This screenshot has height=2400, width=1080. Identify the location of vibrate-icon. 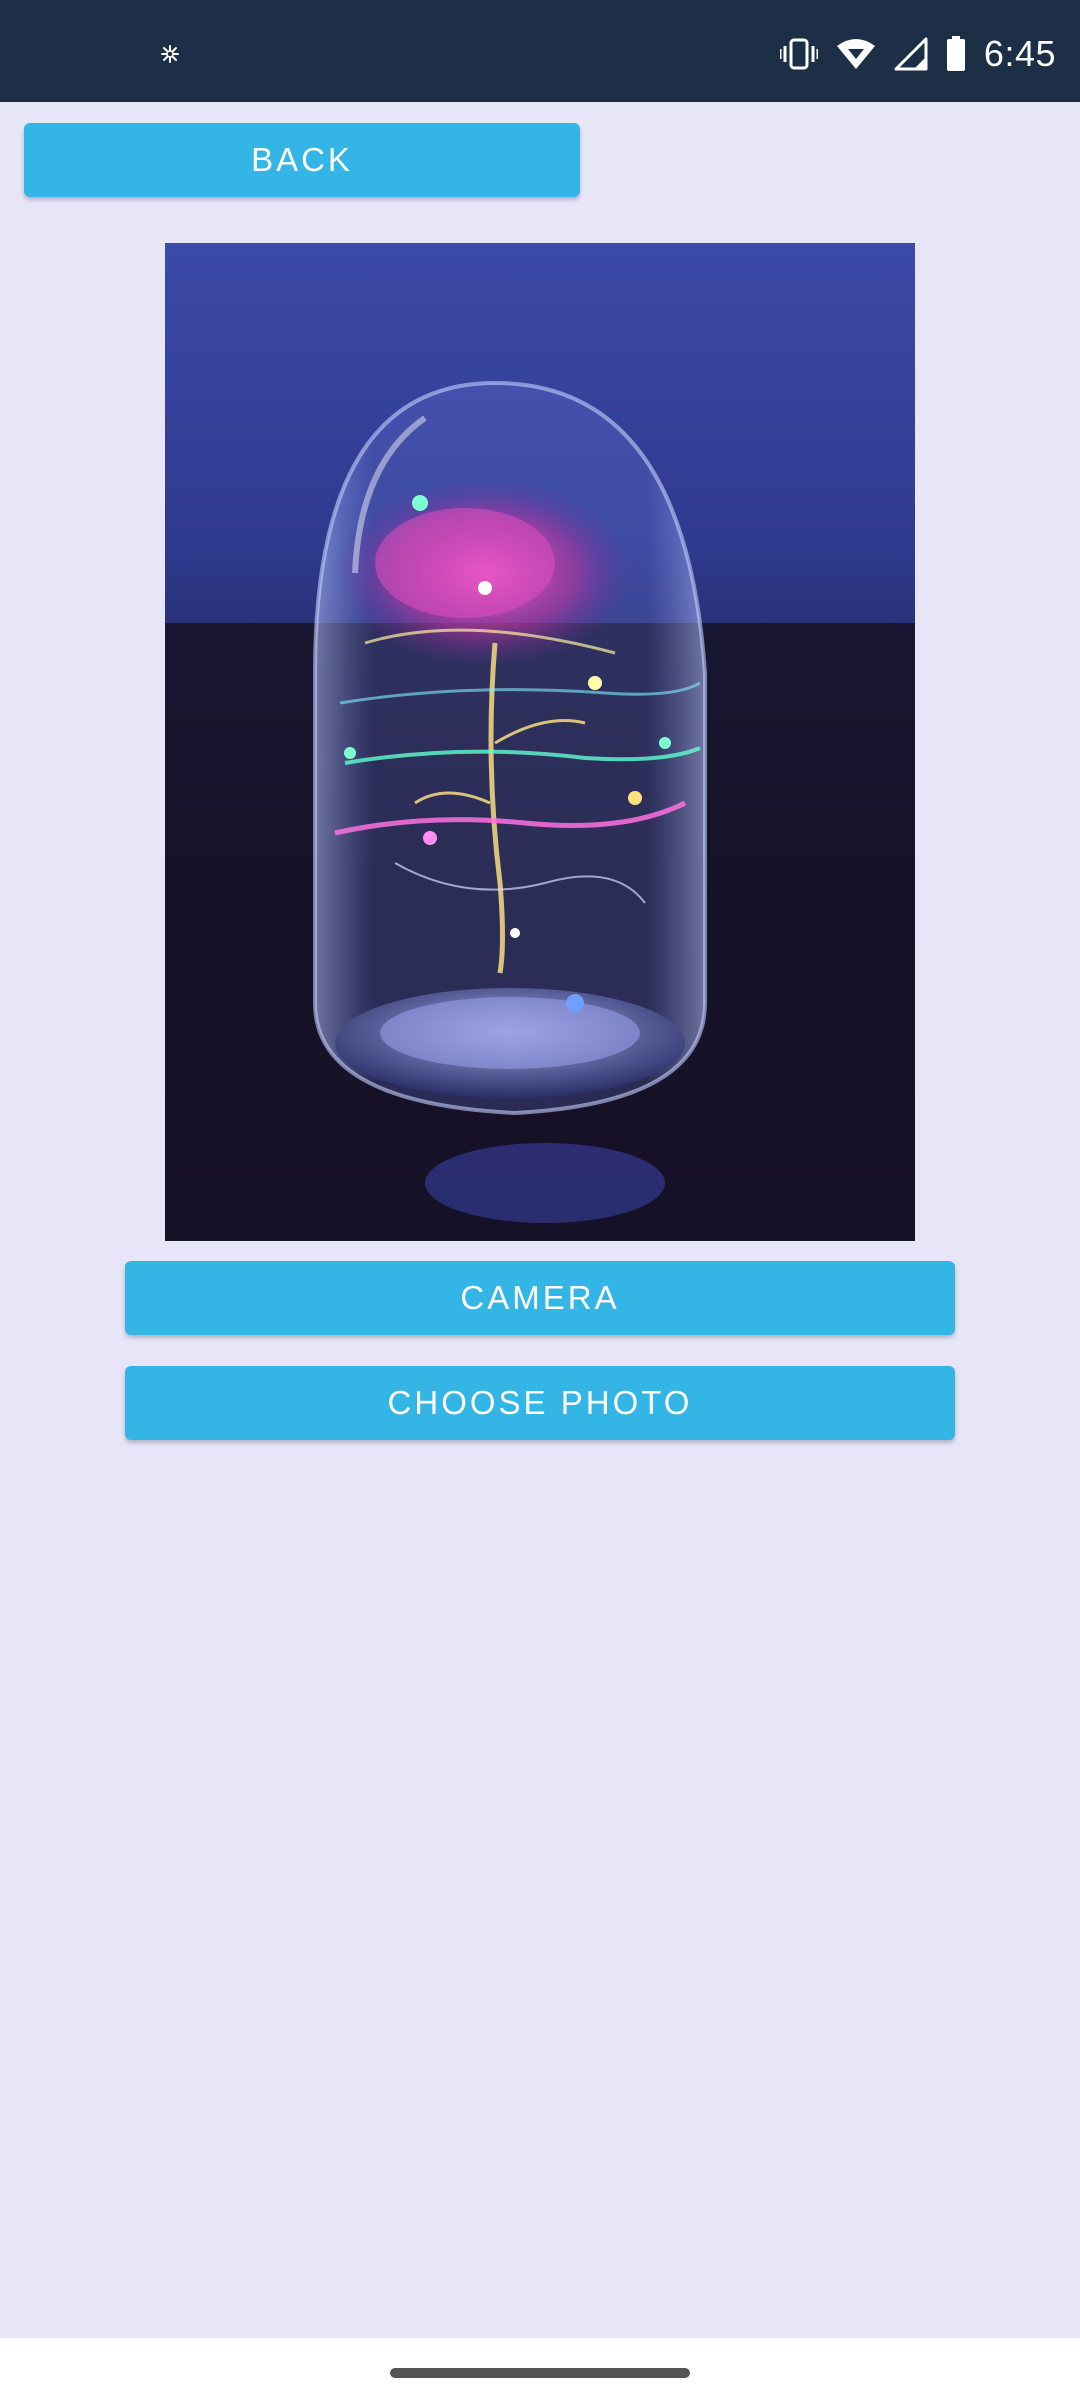
(798, 54).